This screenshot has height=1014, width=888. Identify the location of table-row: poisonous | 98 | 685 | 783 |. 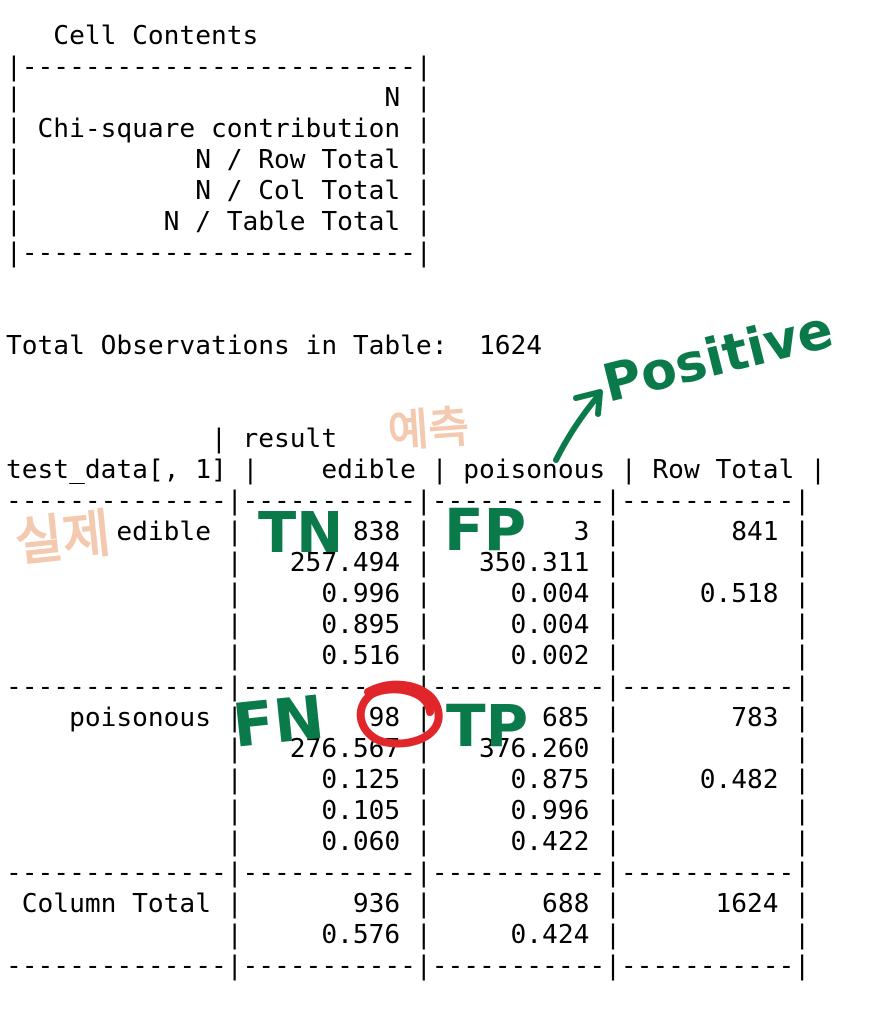
(408, 718).